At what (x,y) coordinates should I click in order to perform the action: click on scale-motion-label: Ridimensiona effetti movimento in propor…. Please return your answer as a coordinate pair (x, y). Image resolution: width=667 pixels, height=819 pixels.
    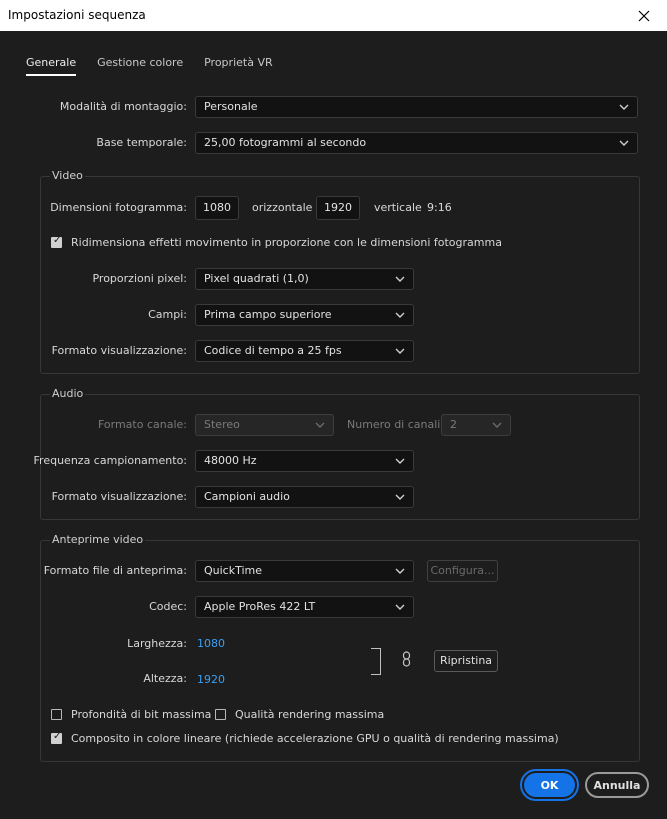
    Looking at the image, I should click on (286, 242).